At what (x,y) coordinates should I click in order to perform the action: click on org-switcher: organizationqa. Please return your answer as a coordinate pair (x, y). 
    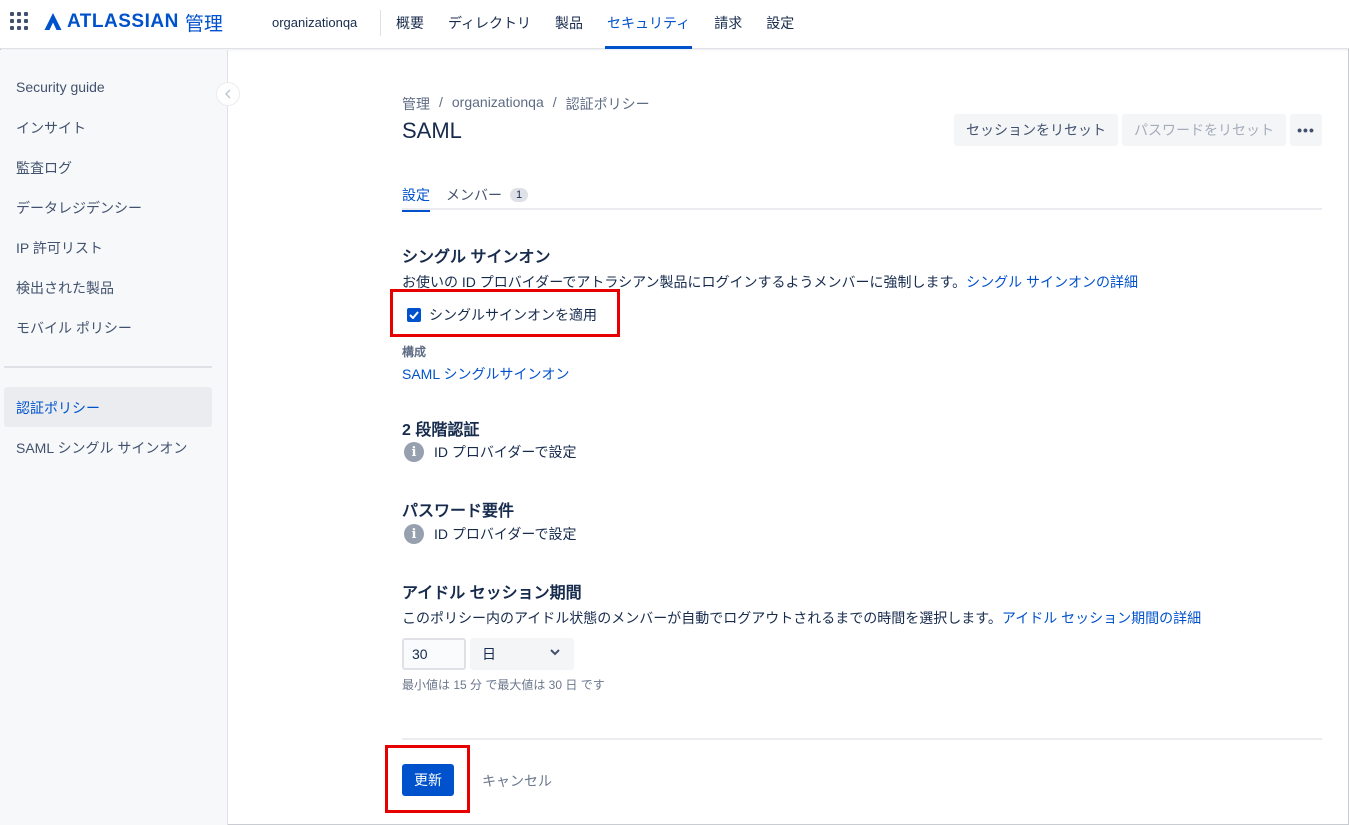
    Looking at the image, I should click on (314, 22).